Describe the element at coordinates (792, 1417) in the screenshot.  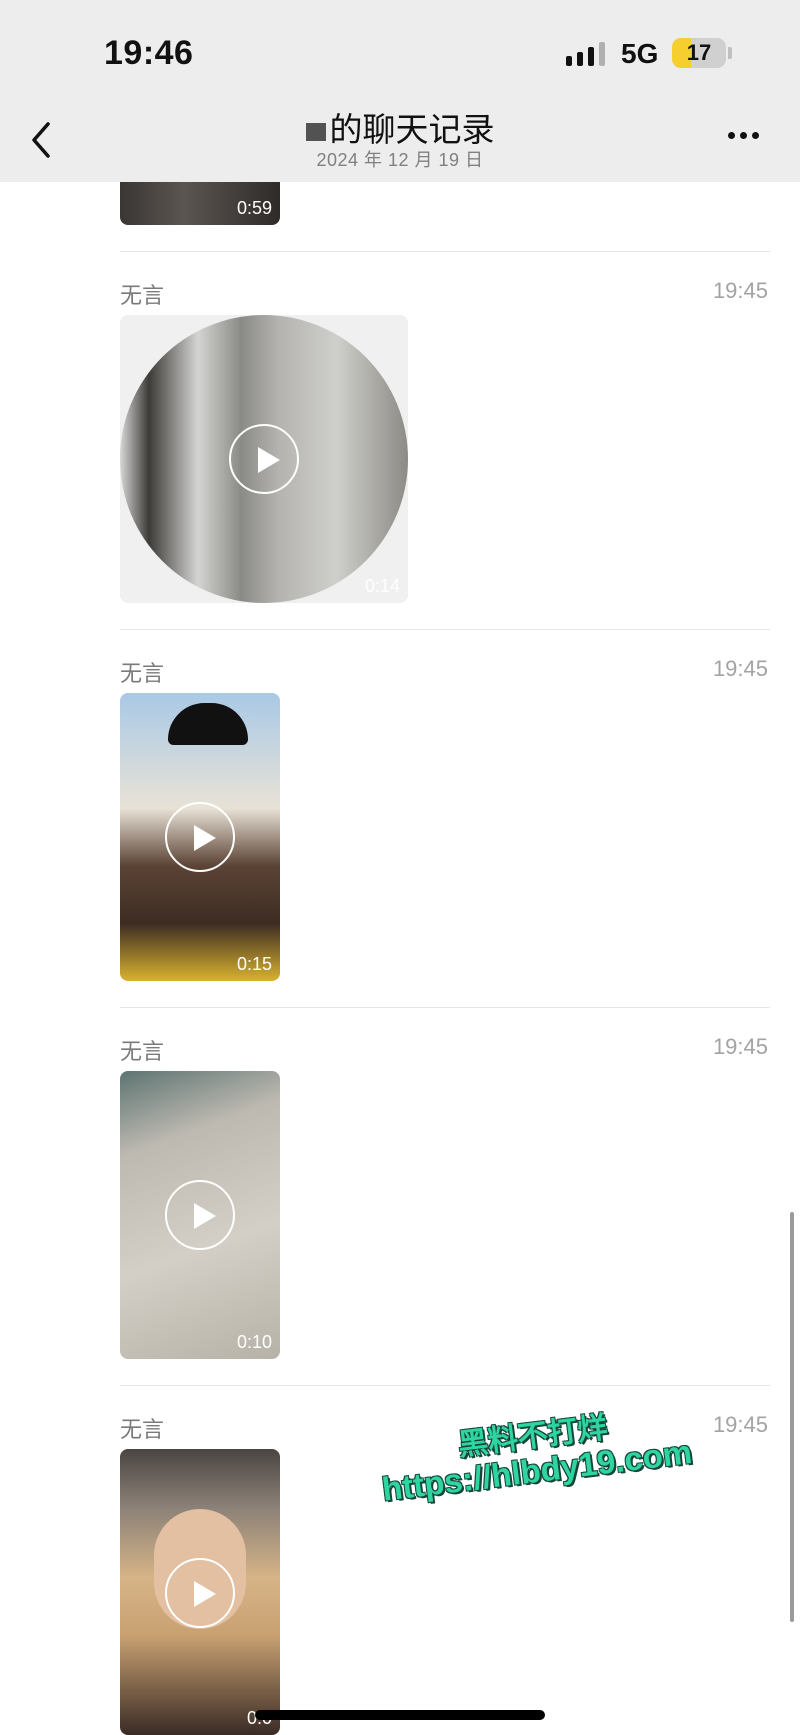
I see `scrollbar` at that location.